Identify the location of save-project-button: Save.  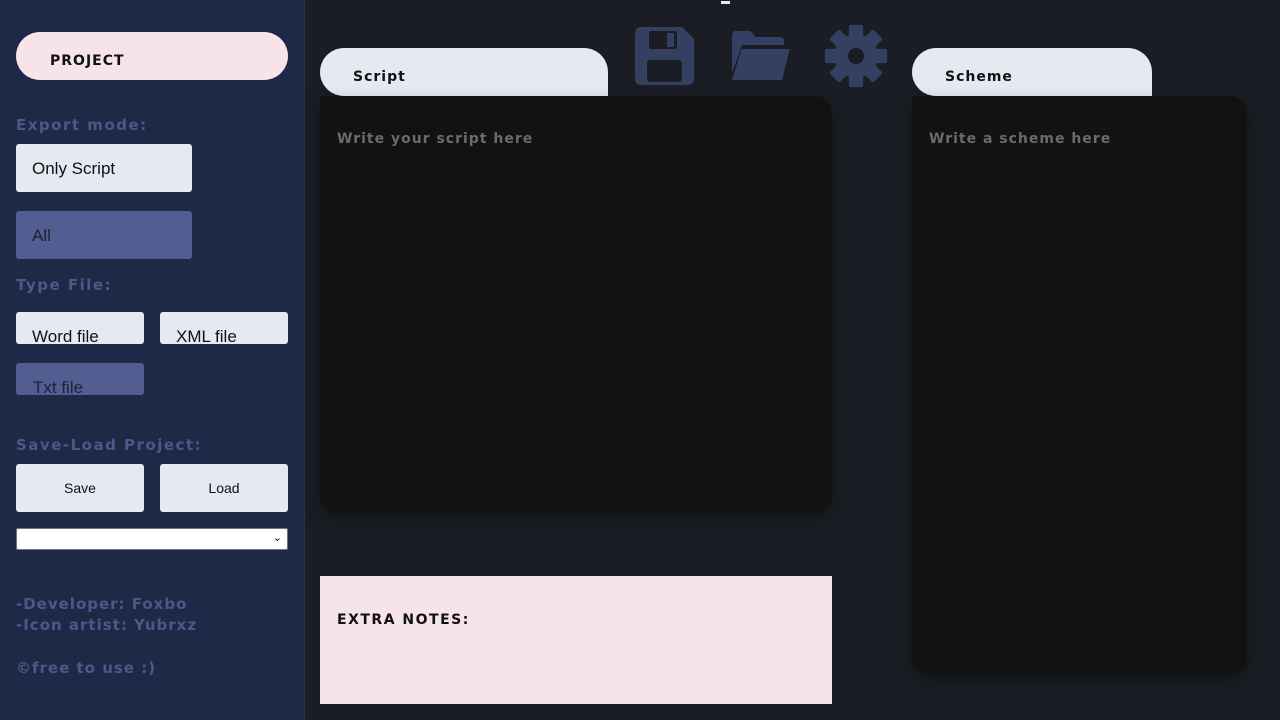
(80, 488).